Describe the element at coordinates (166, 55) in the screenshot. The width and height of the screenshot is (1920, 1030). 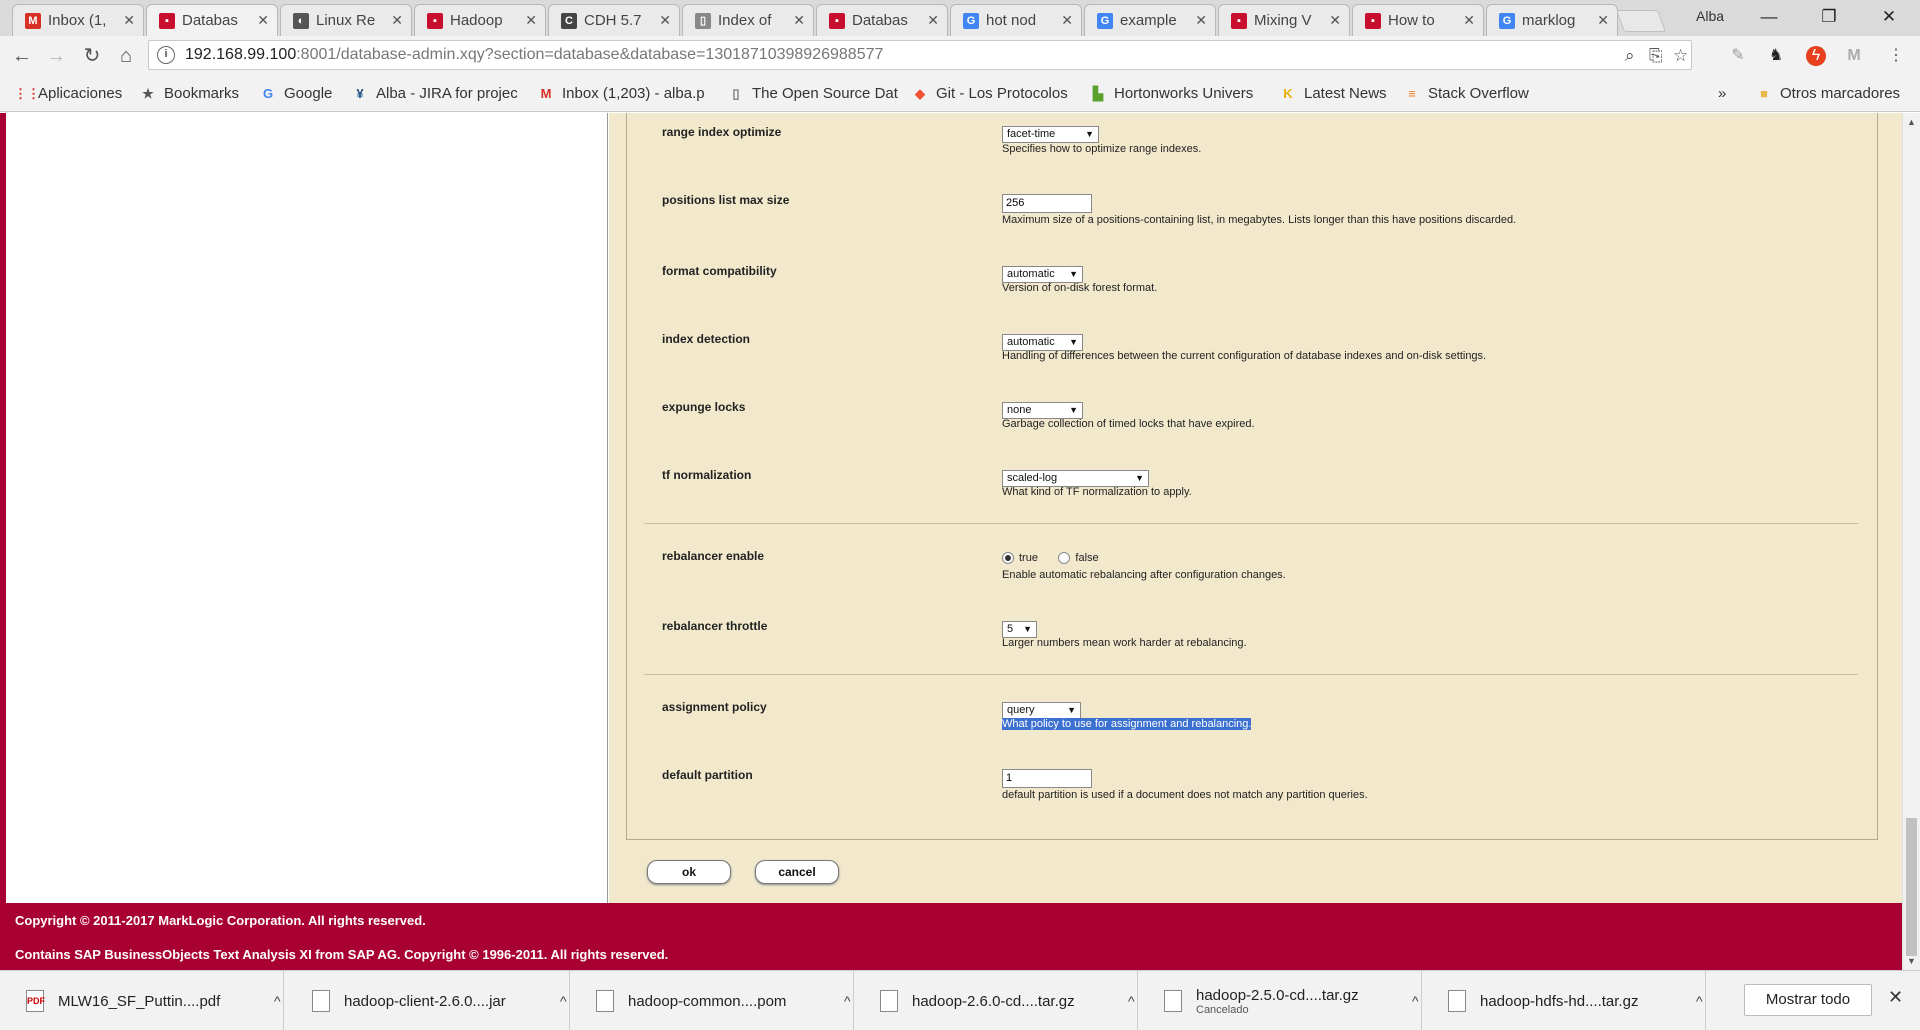
I see `info-icon: i` at that location.